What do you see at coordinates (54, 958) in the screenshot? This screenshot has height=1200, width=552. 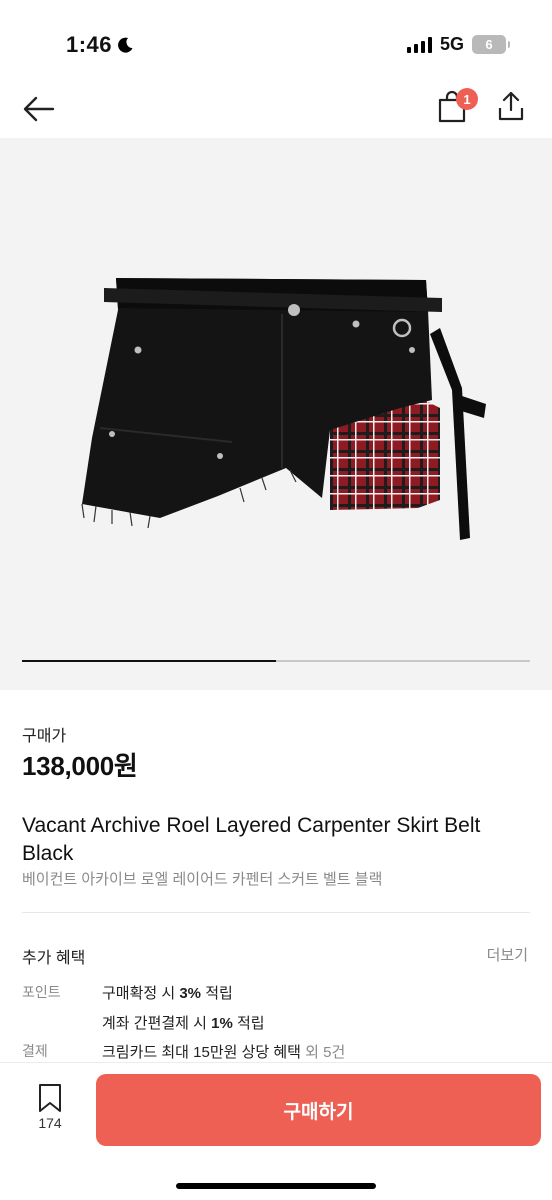 I see `benefits-title: 추가 혜택` at bounding box center [54, 958].